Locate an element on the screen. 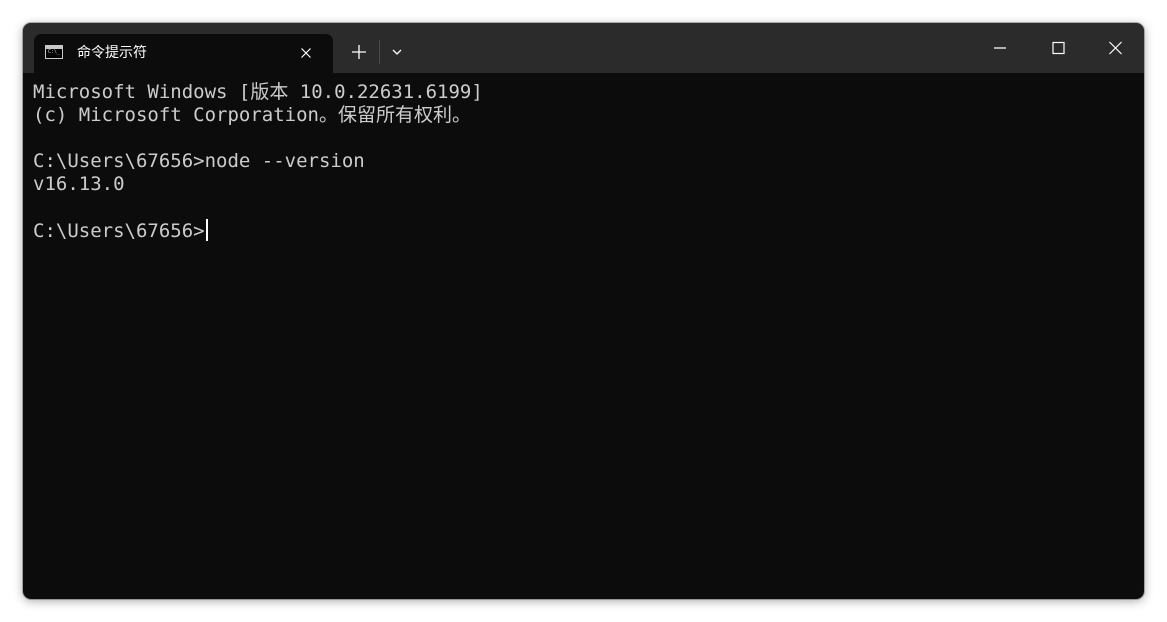 Image resolution: width=1167 pixels, height=622 pixels. minimize-icon is located at coordinates (1000, 48).